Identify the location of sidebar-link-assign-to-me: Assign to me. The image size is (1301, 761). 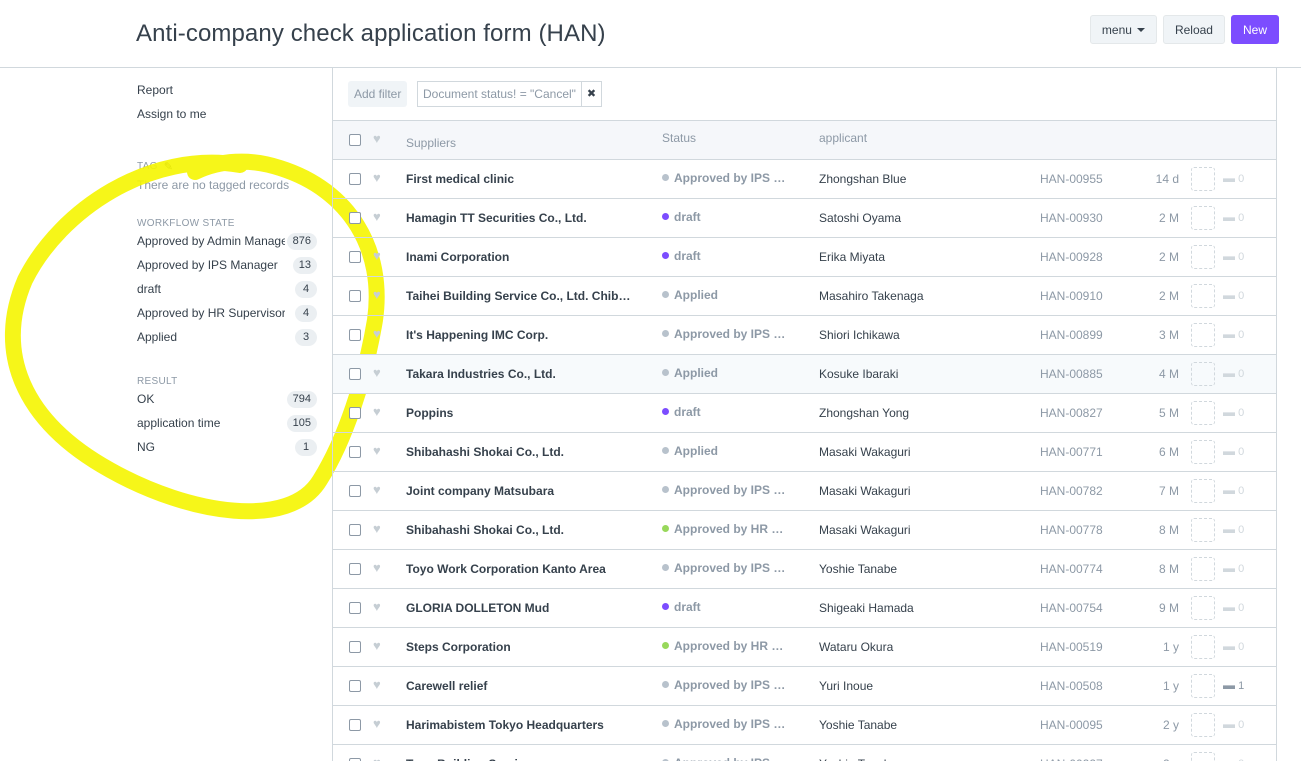
(227, 118).